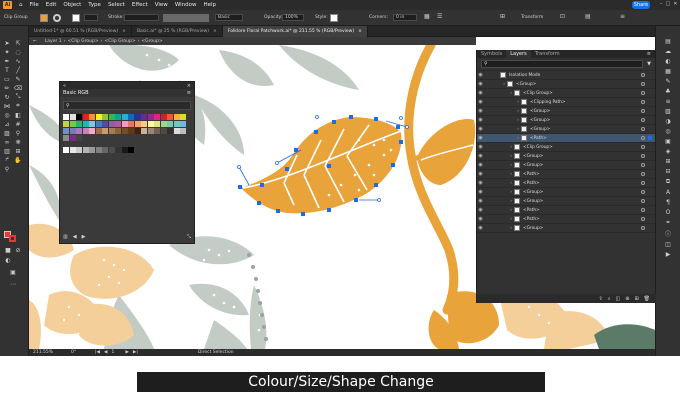  What do you see at coordinates (186, 18) in the screenshot?
I see `variable-width-profile` at bounding box center [186, 18].